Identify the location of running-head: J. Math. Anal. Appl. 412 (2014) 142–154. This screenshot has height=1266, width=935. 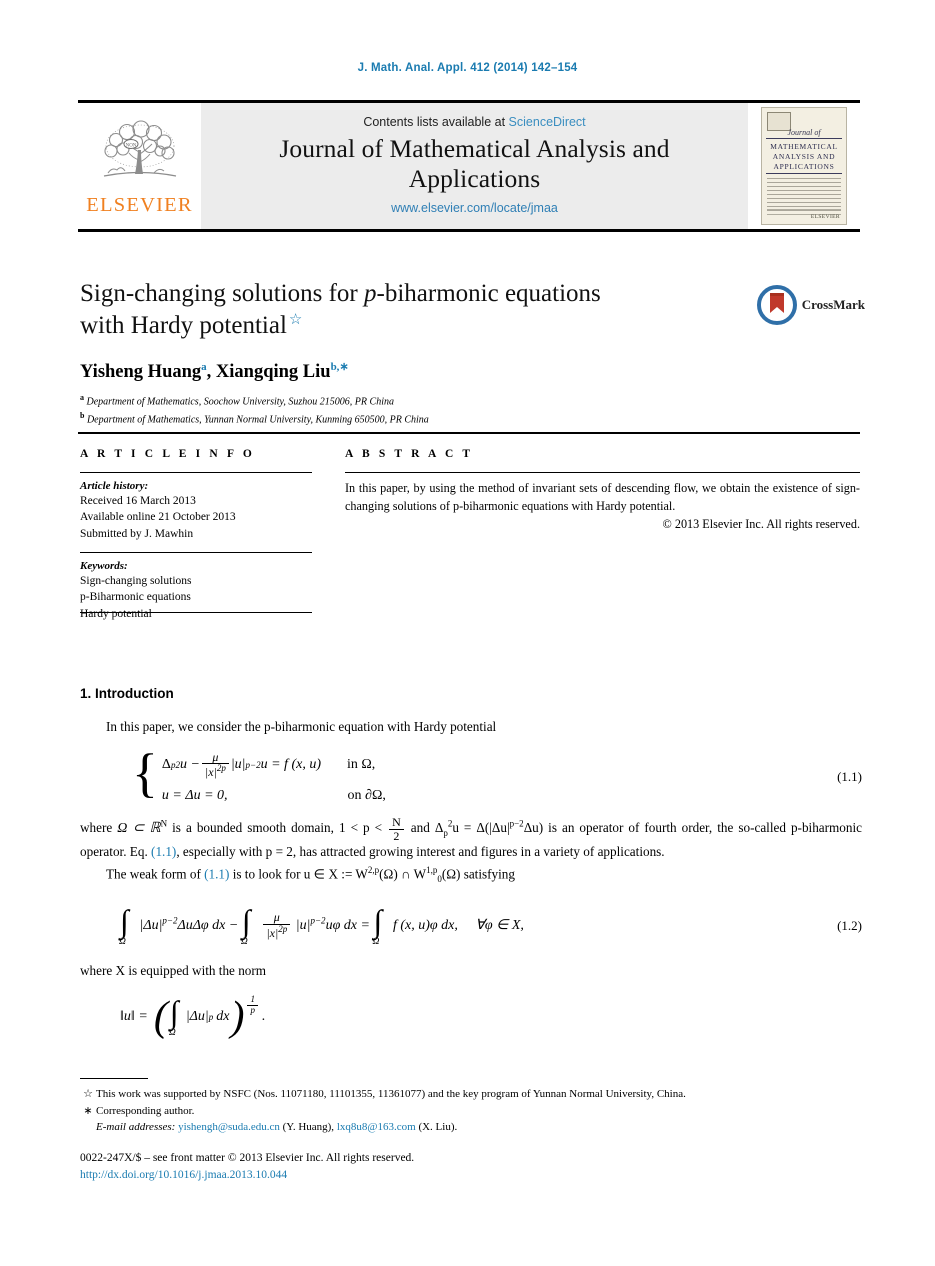
(467, 68).